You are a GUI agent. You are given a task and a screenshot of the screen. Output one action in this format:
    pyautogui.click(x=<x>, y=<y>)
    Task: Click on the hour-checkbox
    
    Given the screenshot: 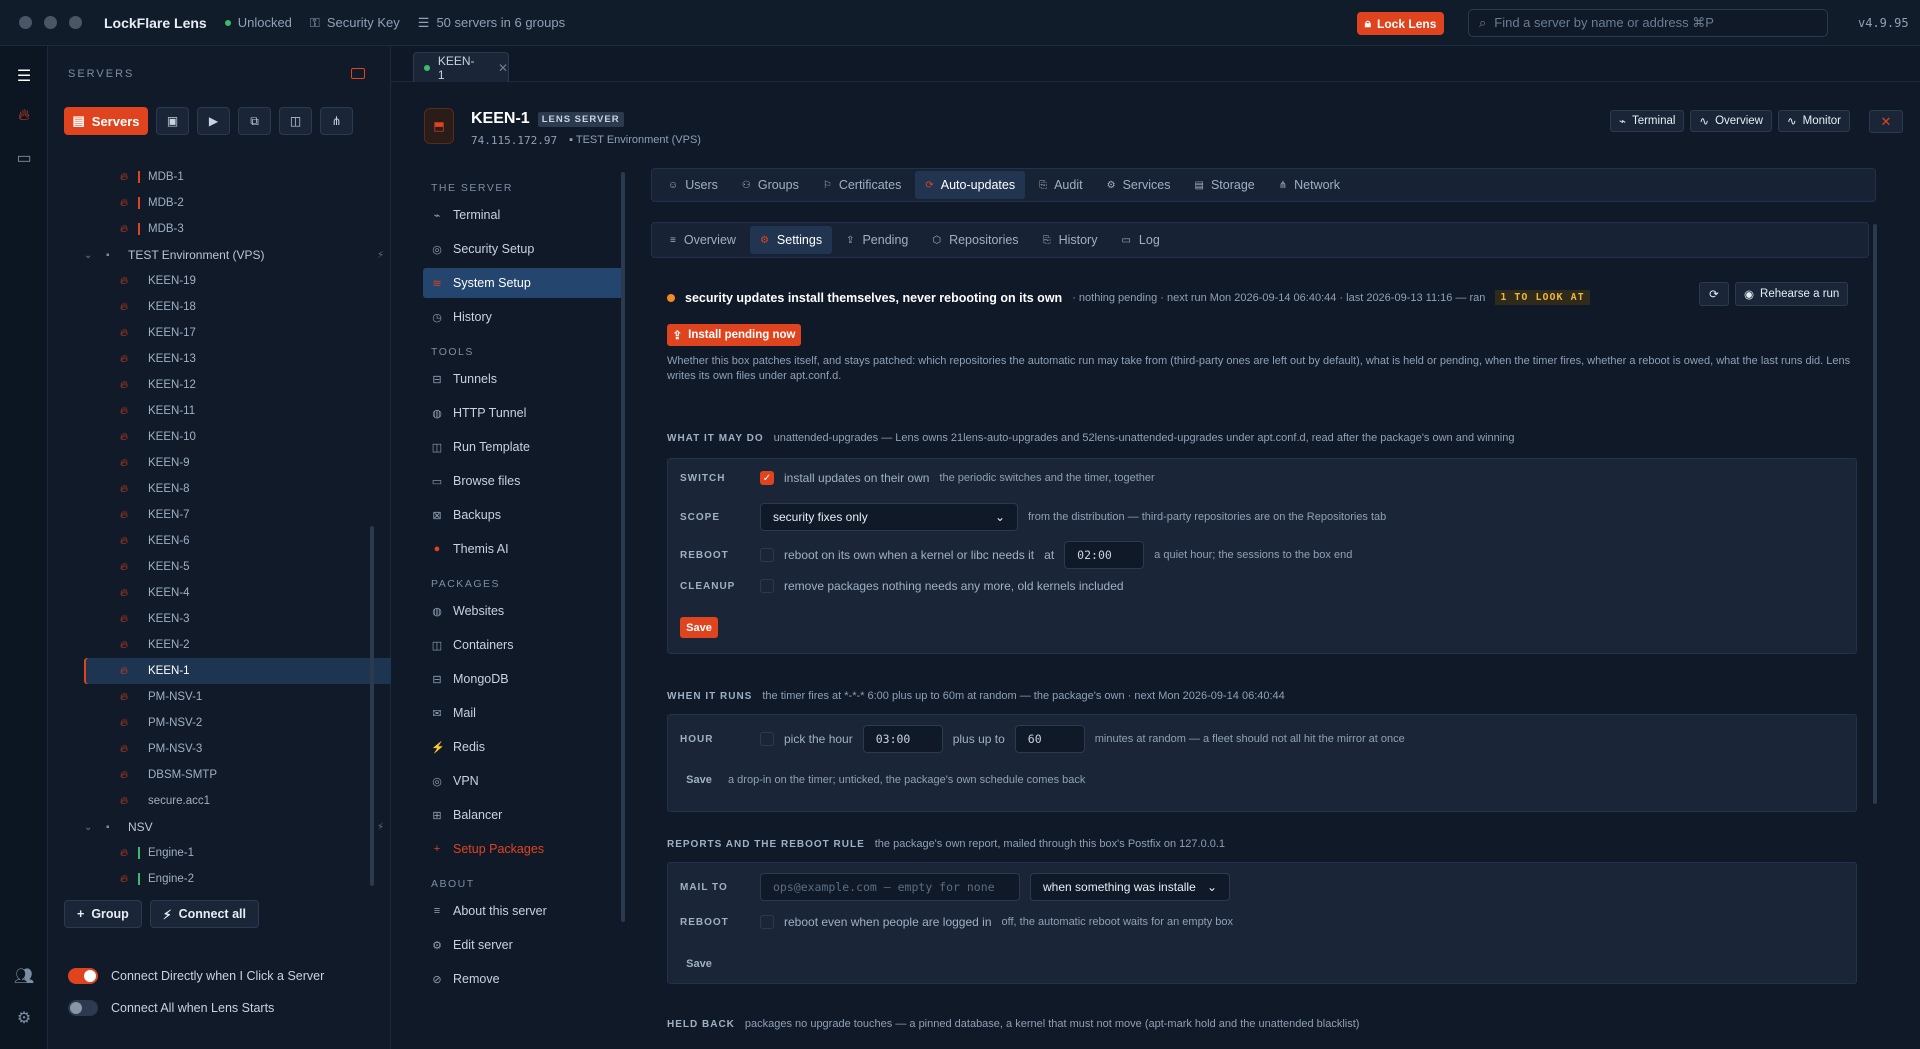 What is the action you would take?
    pyautogui.click(x=767, y=739)
    